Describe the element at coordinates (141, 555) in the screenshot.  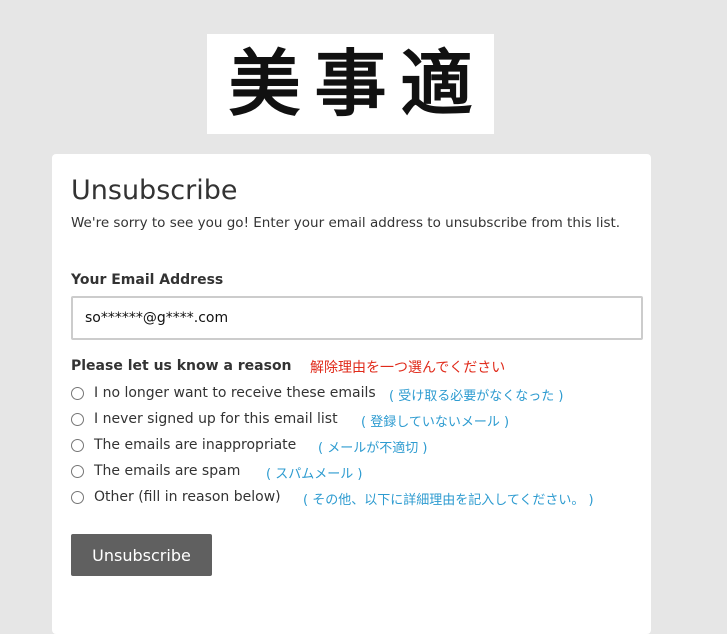
I see `unsubscribe-button: Unsubscribe` at that location.